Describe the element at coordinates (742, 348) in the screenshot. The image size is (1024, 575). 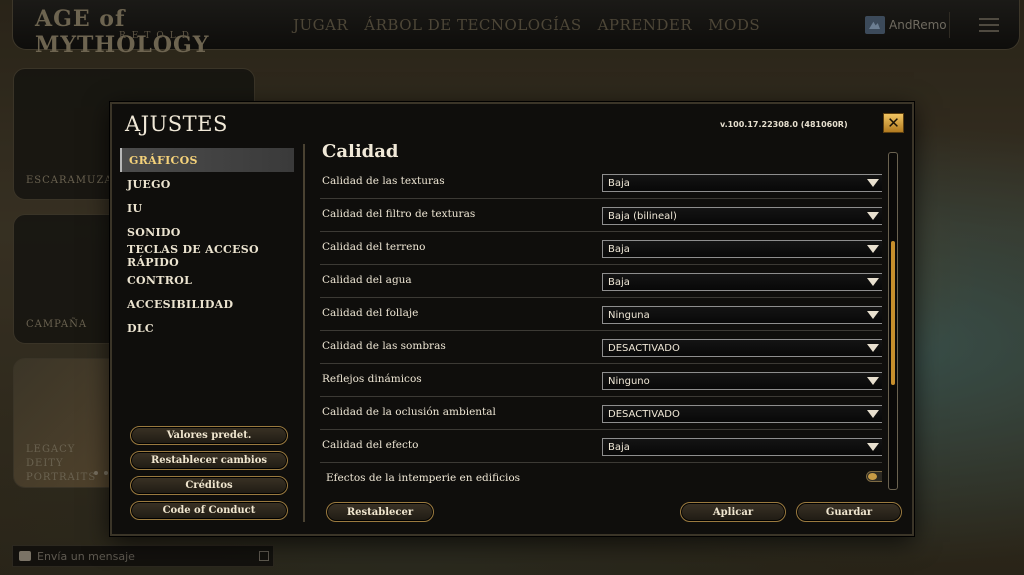
I see `shadow-quality-dropdown: DESACTIVADO` at that location.